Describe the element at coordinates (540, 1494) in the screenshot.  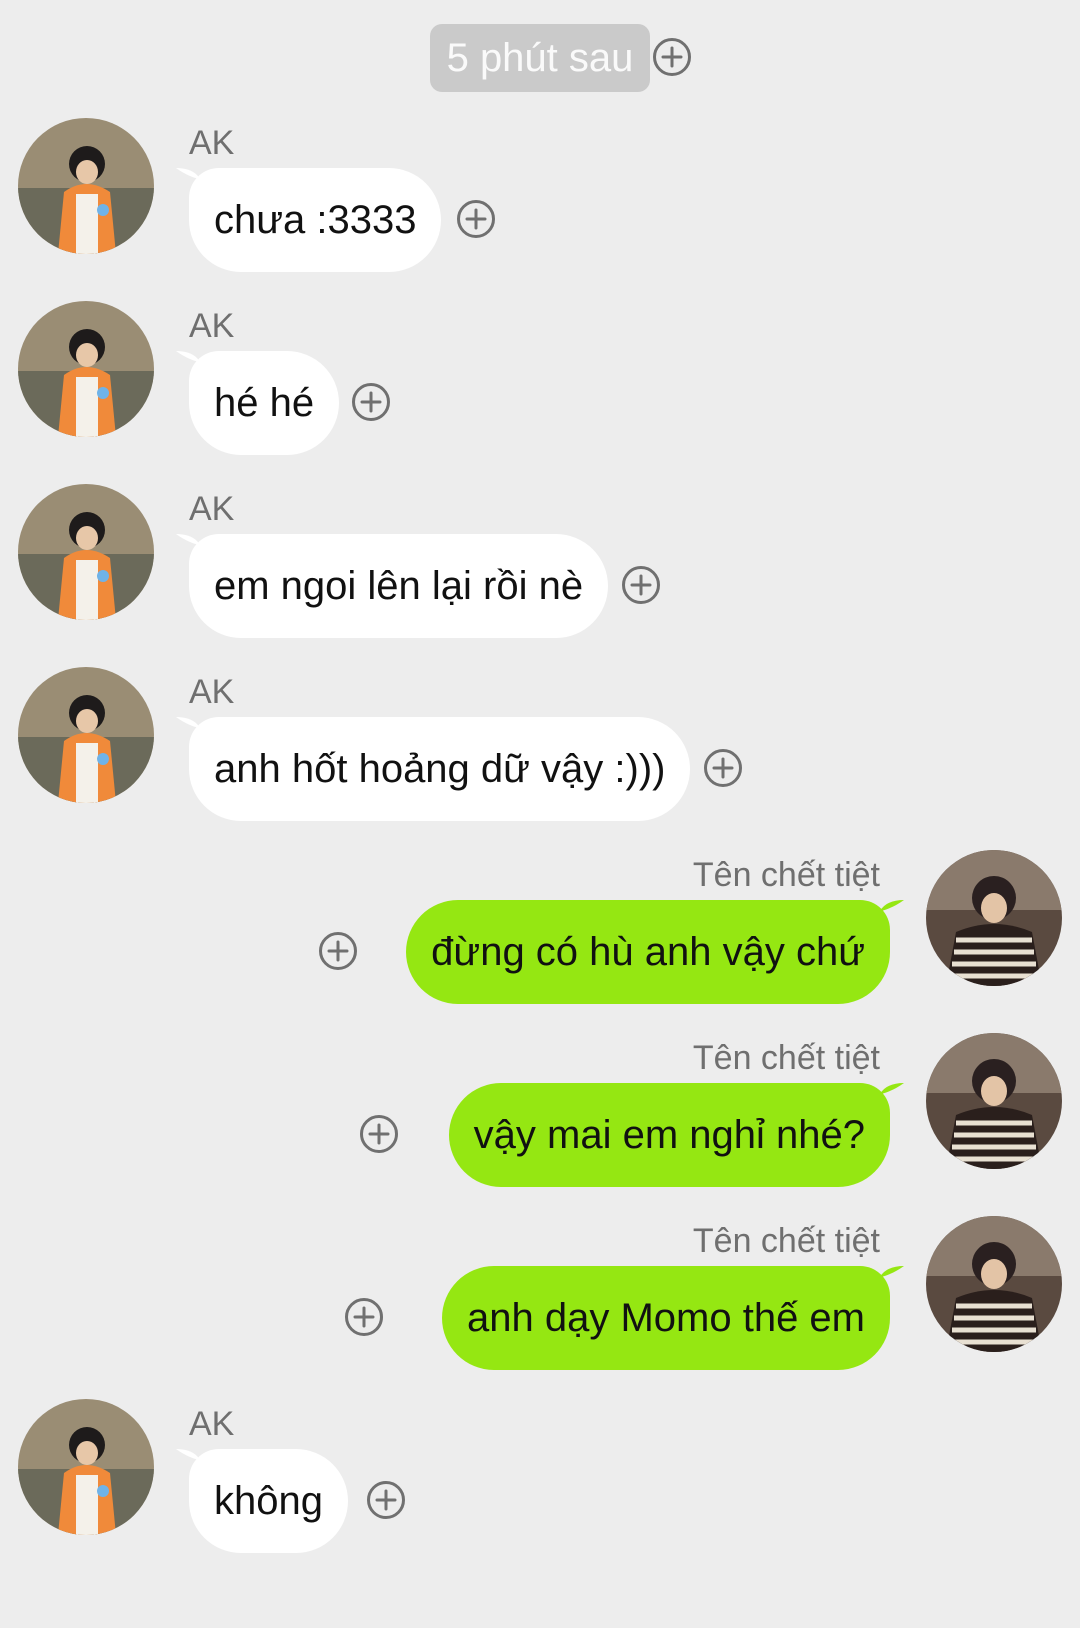
I see `message-incoming: AK không` at that location.